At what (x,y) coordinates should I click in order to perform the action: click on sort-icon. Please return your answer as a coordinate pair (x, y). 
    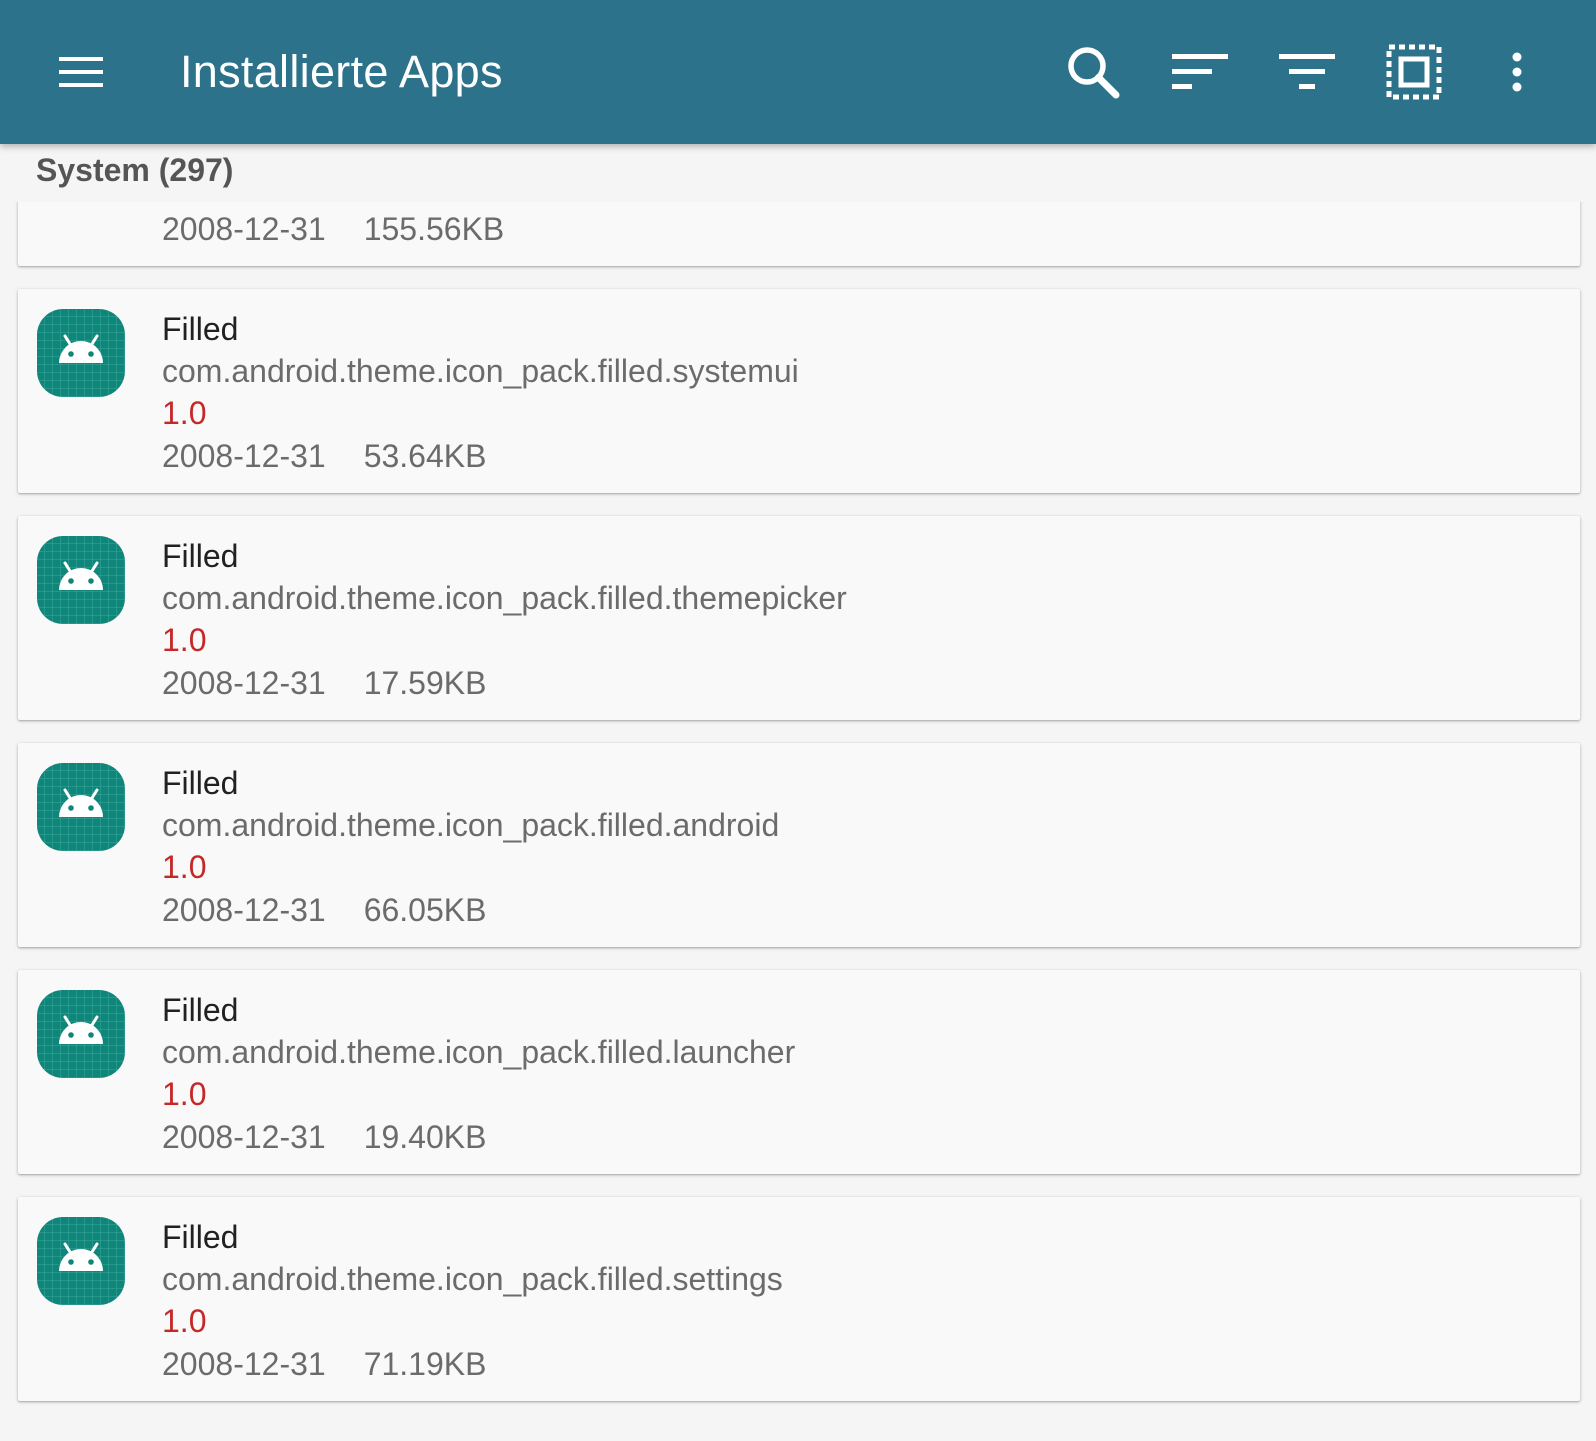
    Looking at the image, I should click on (1200, 71).